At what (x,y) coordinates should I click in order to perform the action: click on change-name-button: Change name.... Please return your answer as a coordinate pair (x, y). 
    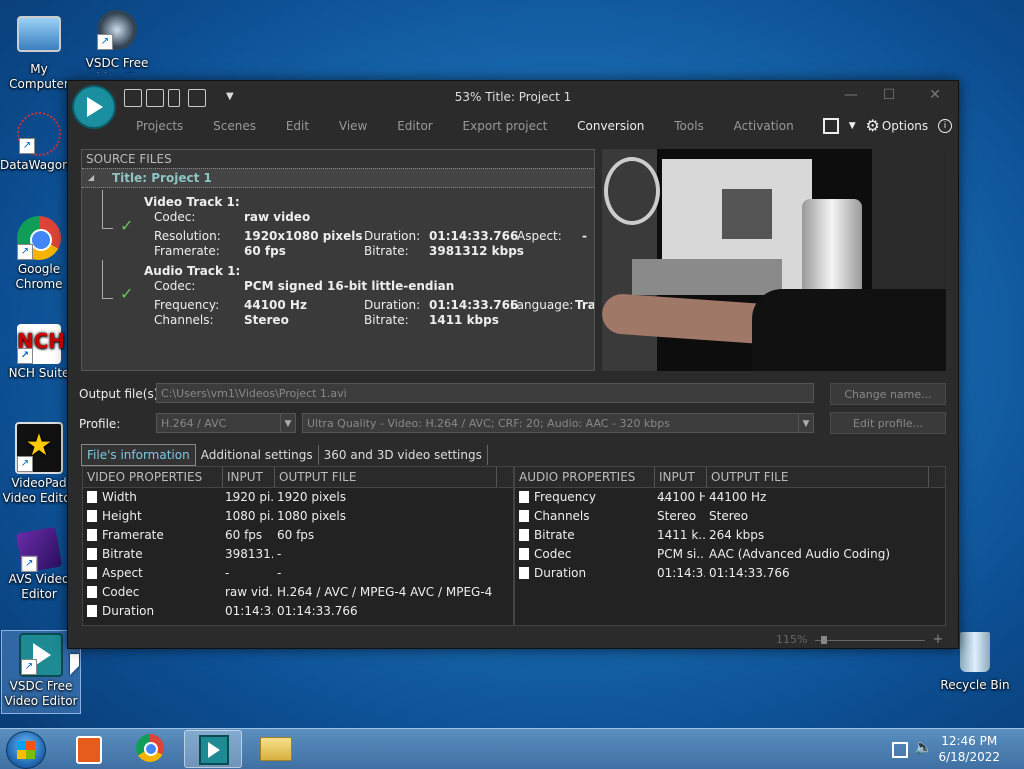
    Looking at the image, I should click on (888, 394).